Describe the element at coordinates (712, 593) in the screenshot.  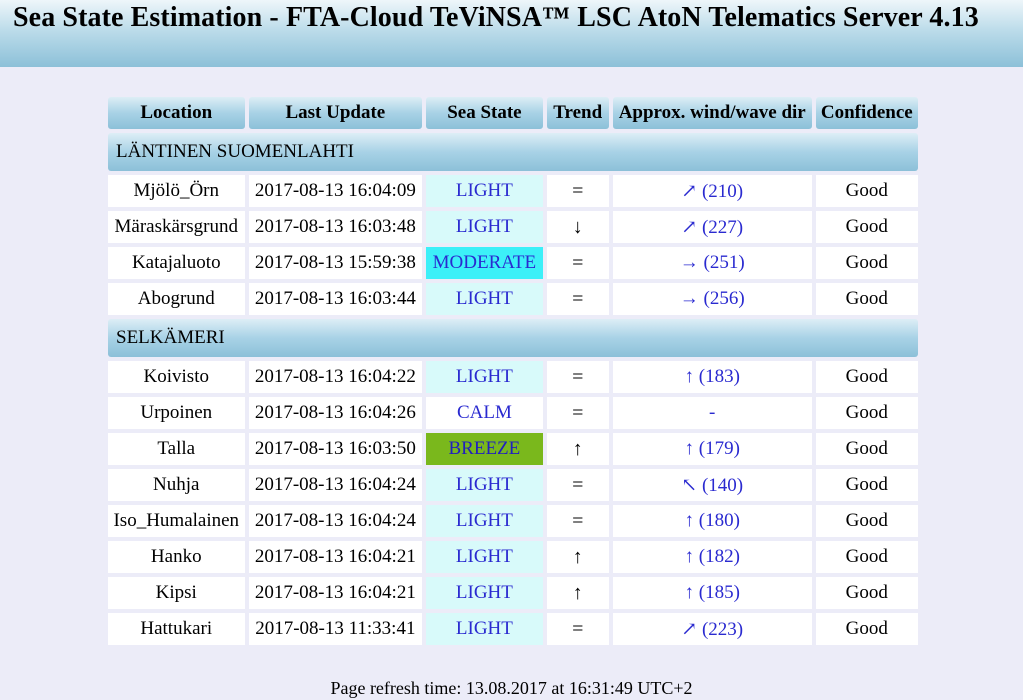
I see `wind-wave-dir-cell: ↑ (185)` at that location.